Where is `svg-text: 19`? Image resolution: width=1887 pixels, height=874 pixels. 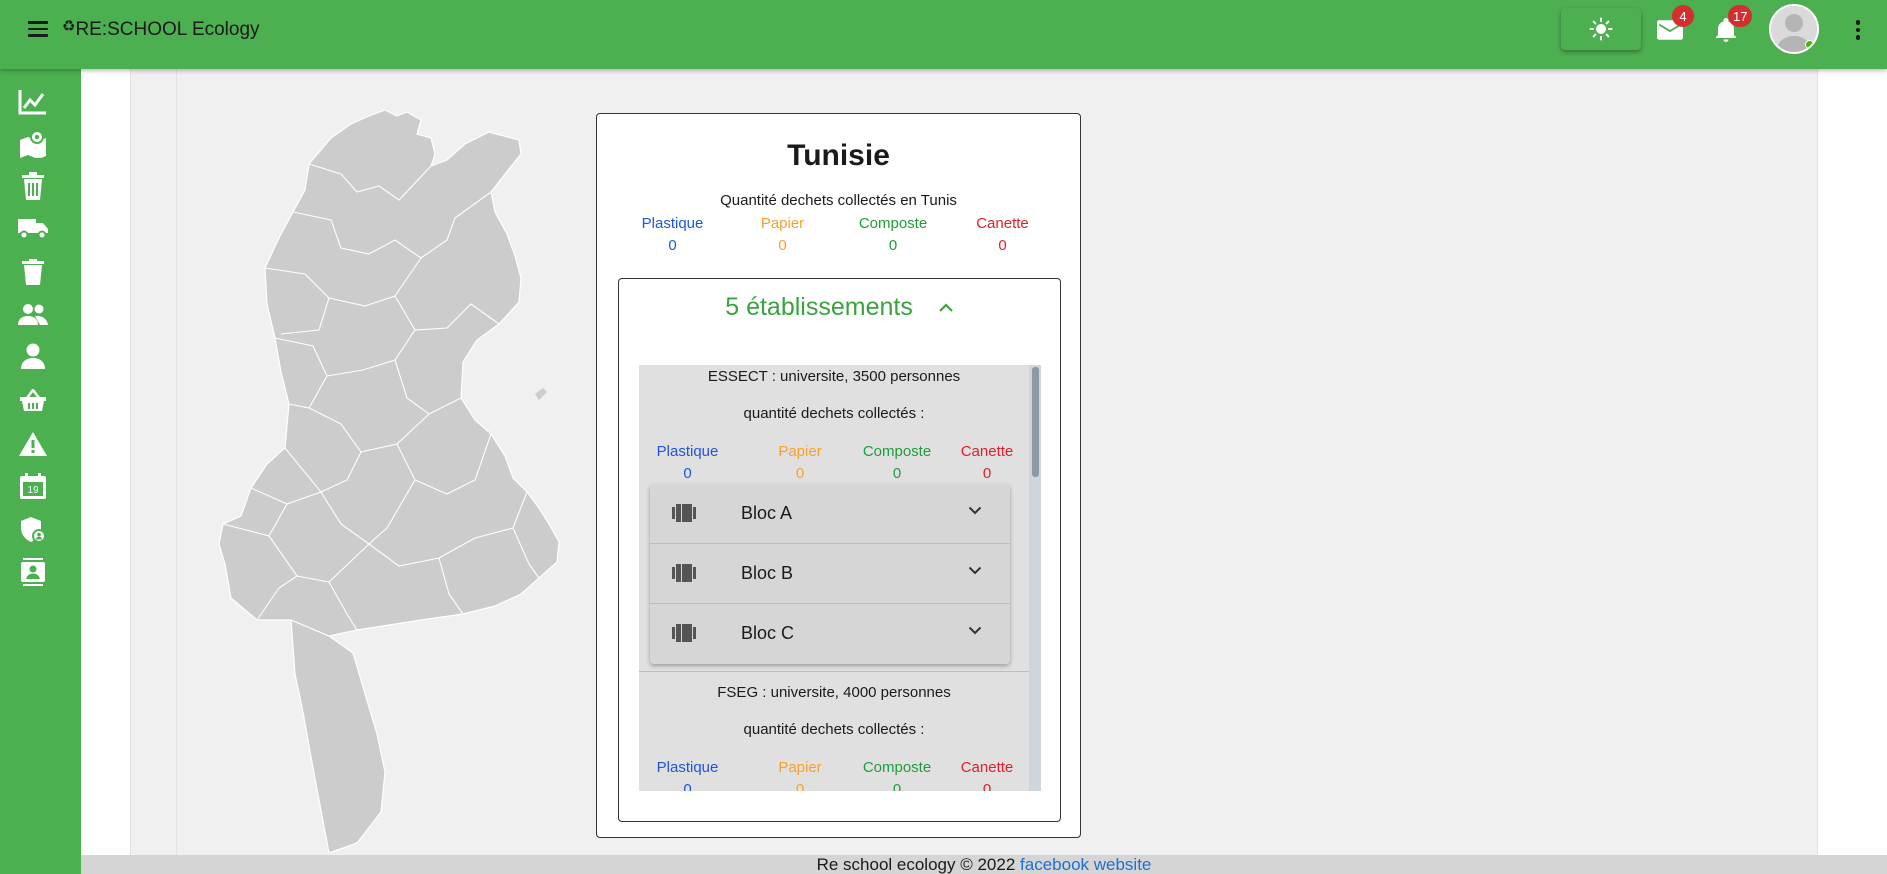 svg-text: 19 is located at coordinates (33, 490).